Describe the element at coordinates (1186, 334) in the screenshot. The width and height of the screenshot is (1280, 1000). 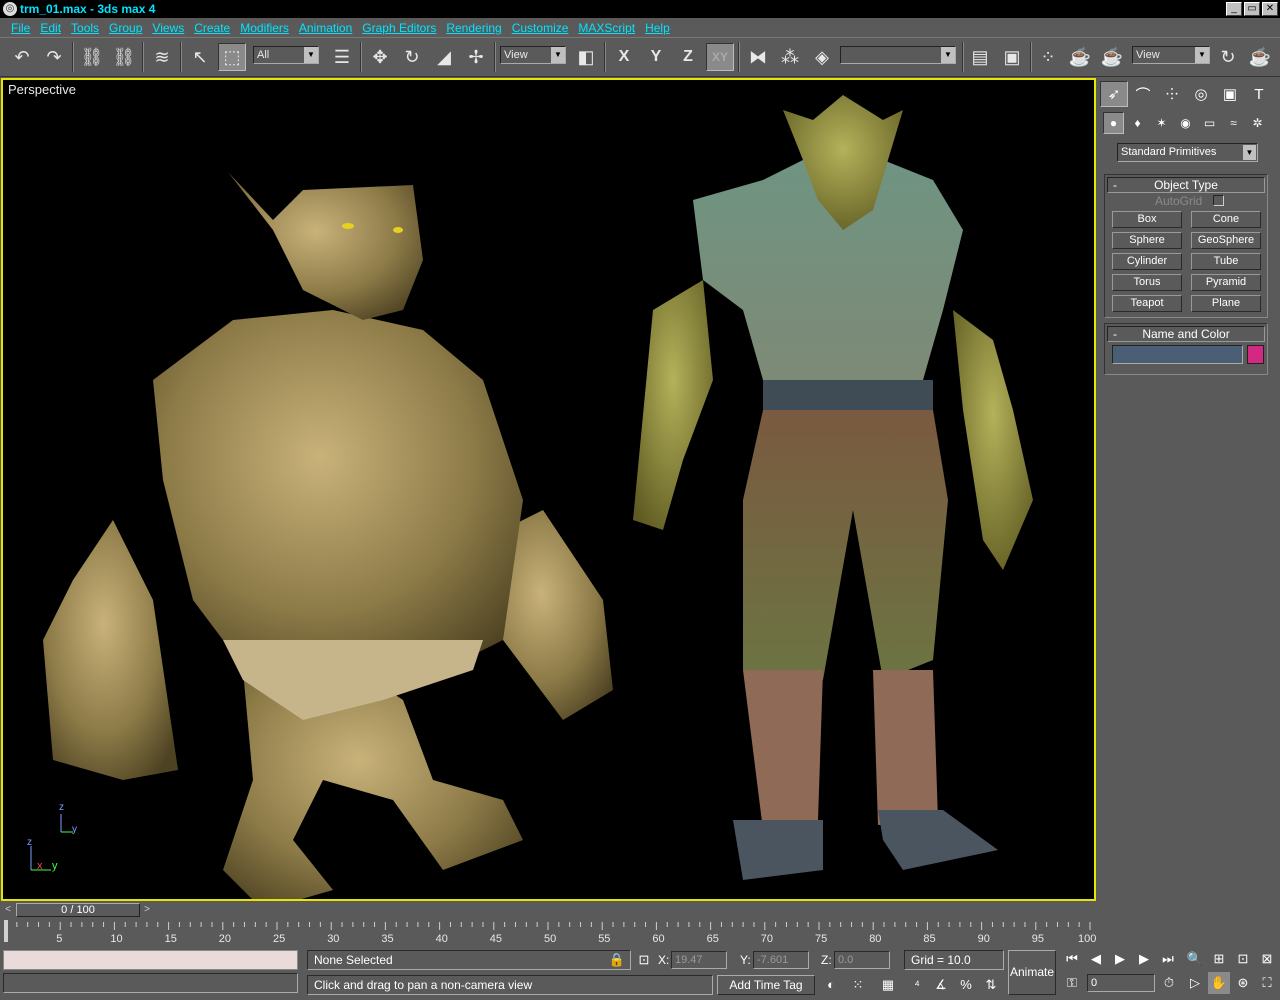
I see `name-and-color-header: - Name and Color` at that location.